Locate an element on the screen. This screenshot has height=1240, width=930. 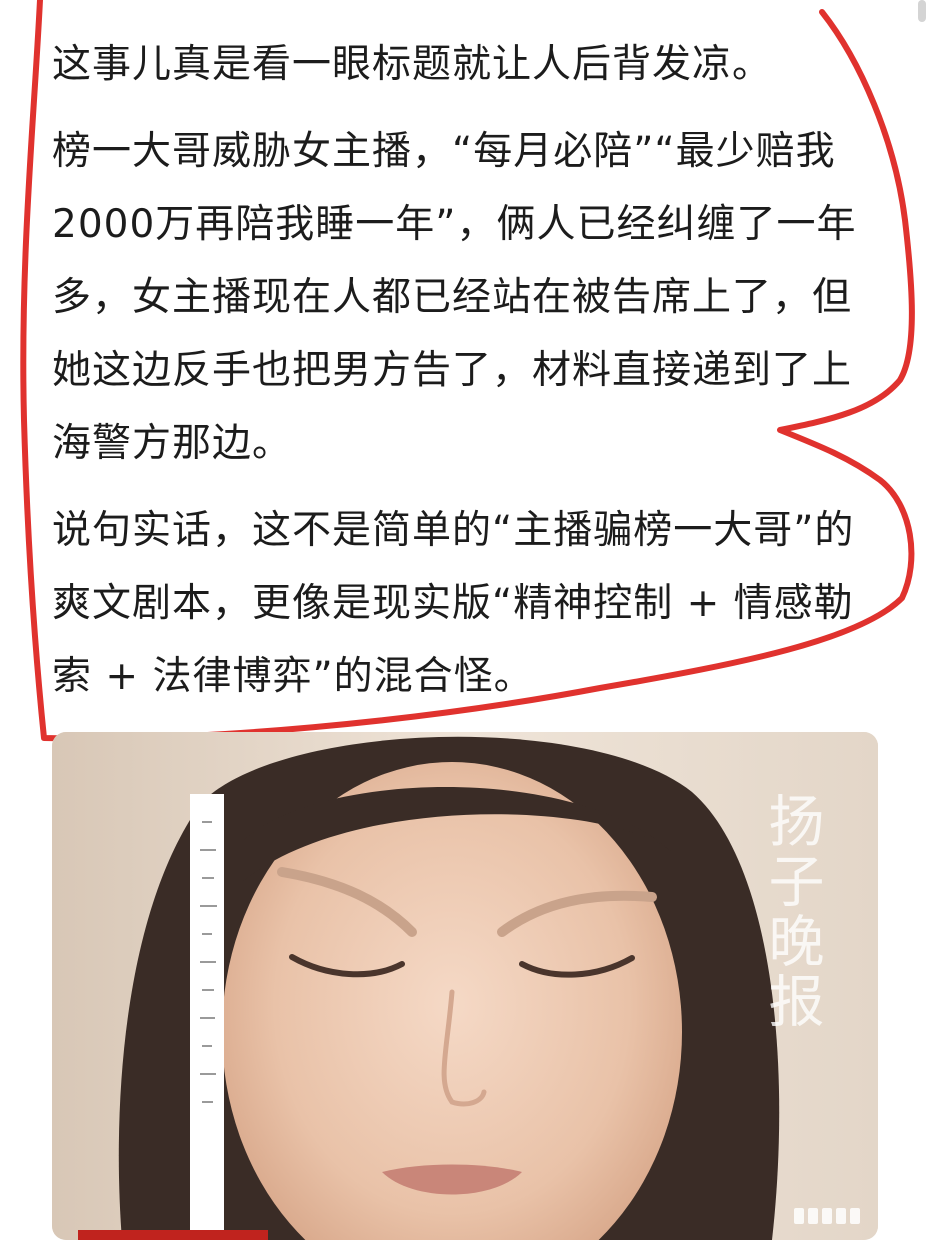
image-pager-icon is located at coordinates (827, 1216).